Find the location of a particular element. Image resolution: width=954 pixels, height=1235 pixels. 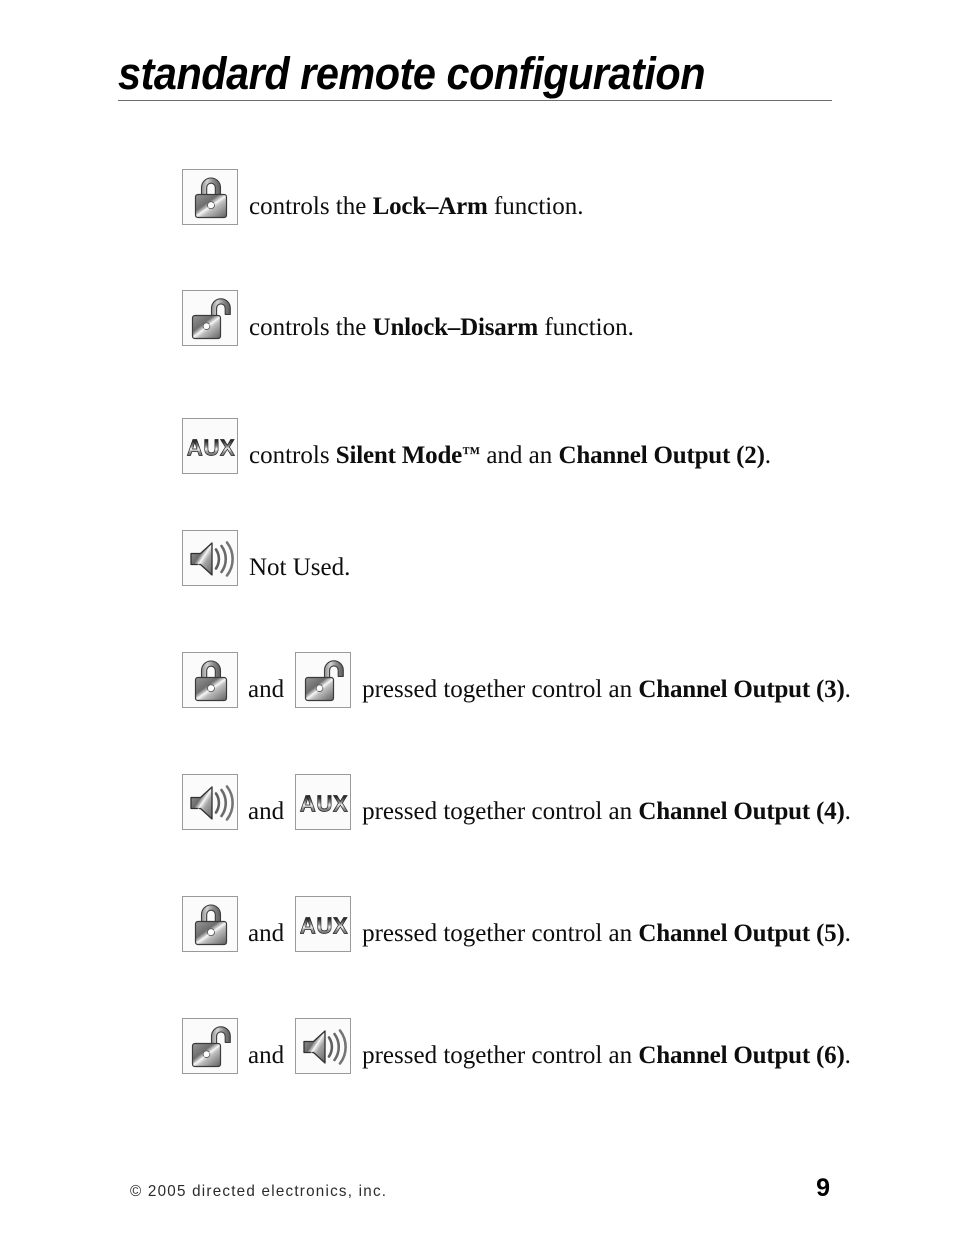

row-bold-term: Unlock–Disarm is located at coordinates (455, 327).